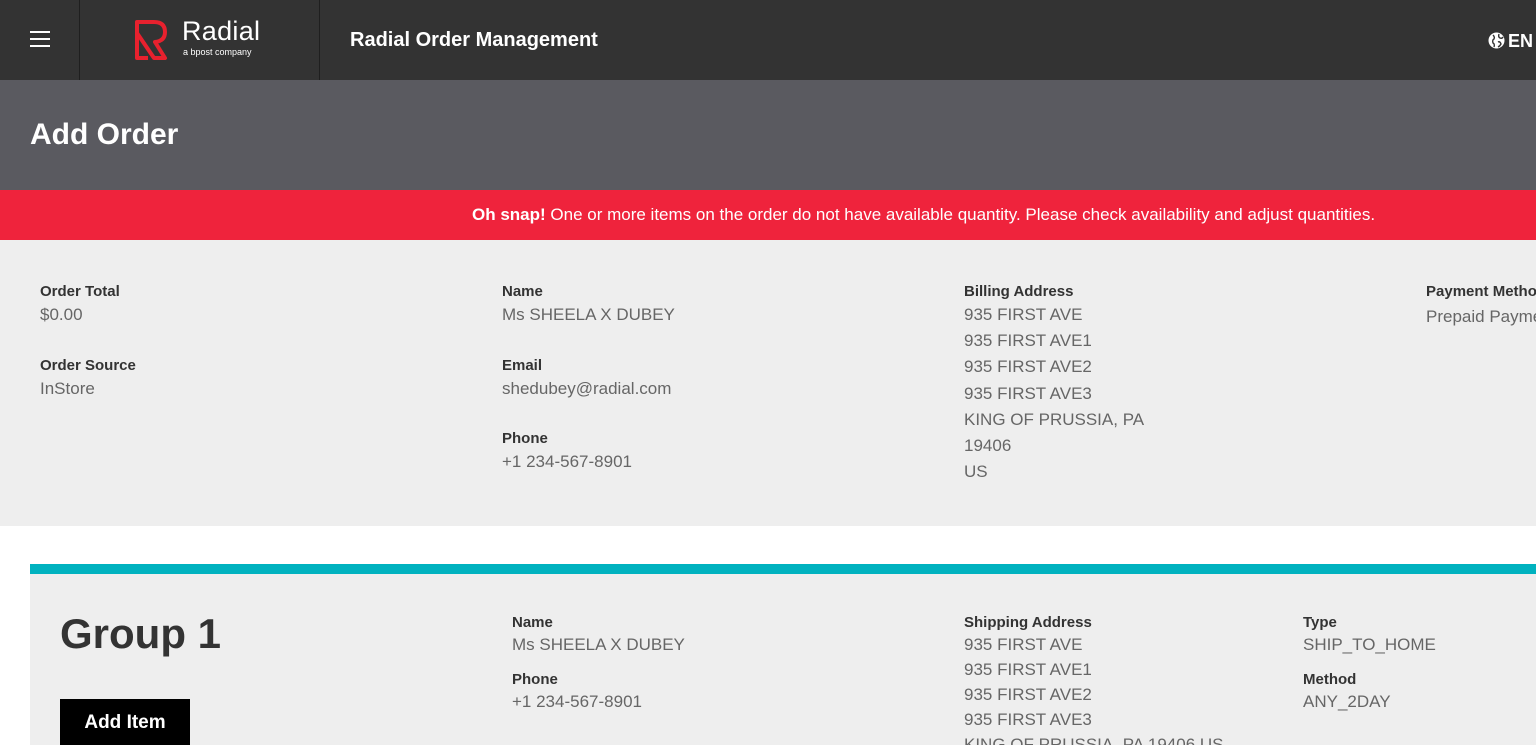 The width and height of the screenshot is (1536, 745). Describe the element at coordinates (1028, 393) in the screenshot. I see `billing-address-line: 935 FIRST AVE3` at that location.